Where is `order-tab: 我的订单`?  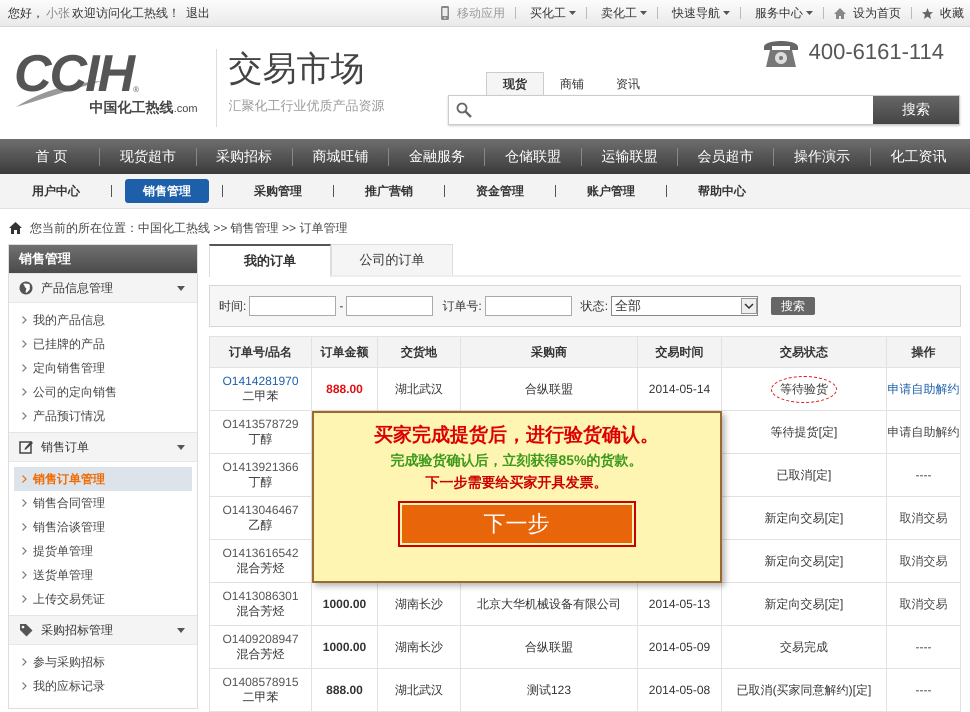 order-tab: 我的订单 is located at coordinates (270, 260).